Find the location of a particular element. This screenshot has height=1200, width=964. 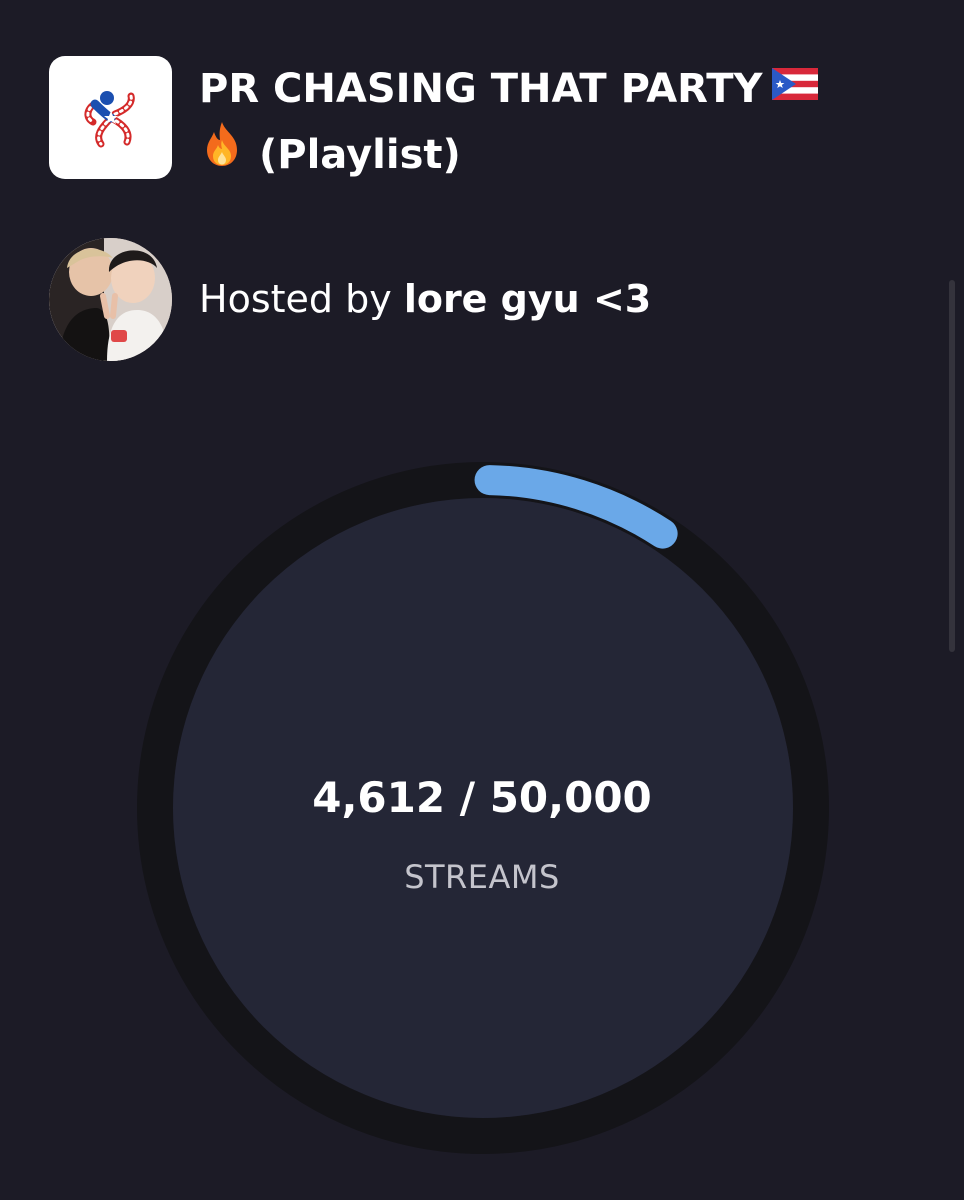

puerto-rico-flag-icon is located at coordinates (795, 87).